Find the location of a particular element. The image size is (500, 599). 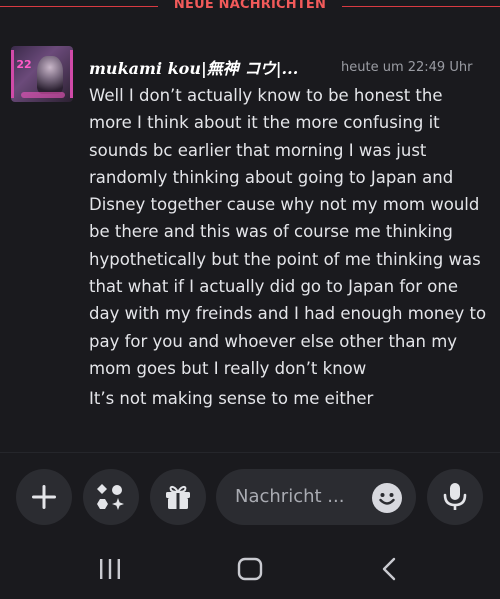

emoji-button is located at coordinates (387, 498).